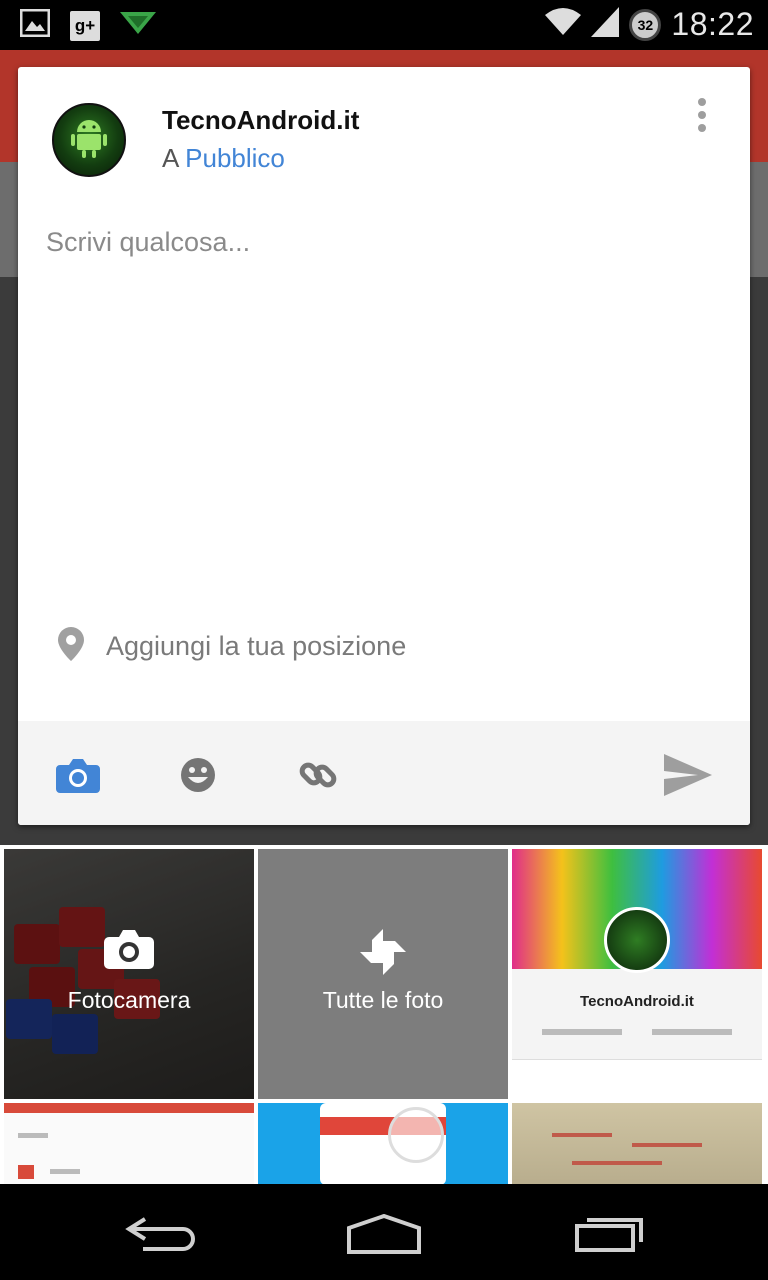 Image resolution: width=768 pixels, height=1280 pixels. Describe the element at coordinates (384, 773) in the screenshot. I see `compose-toolbar` at that location.